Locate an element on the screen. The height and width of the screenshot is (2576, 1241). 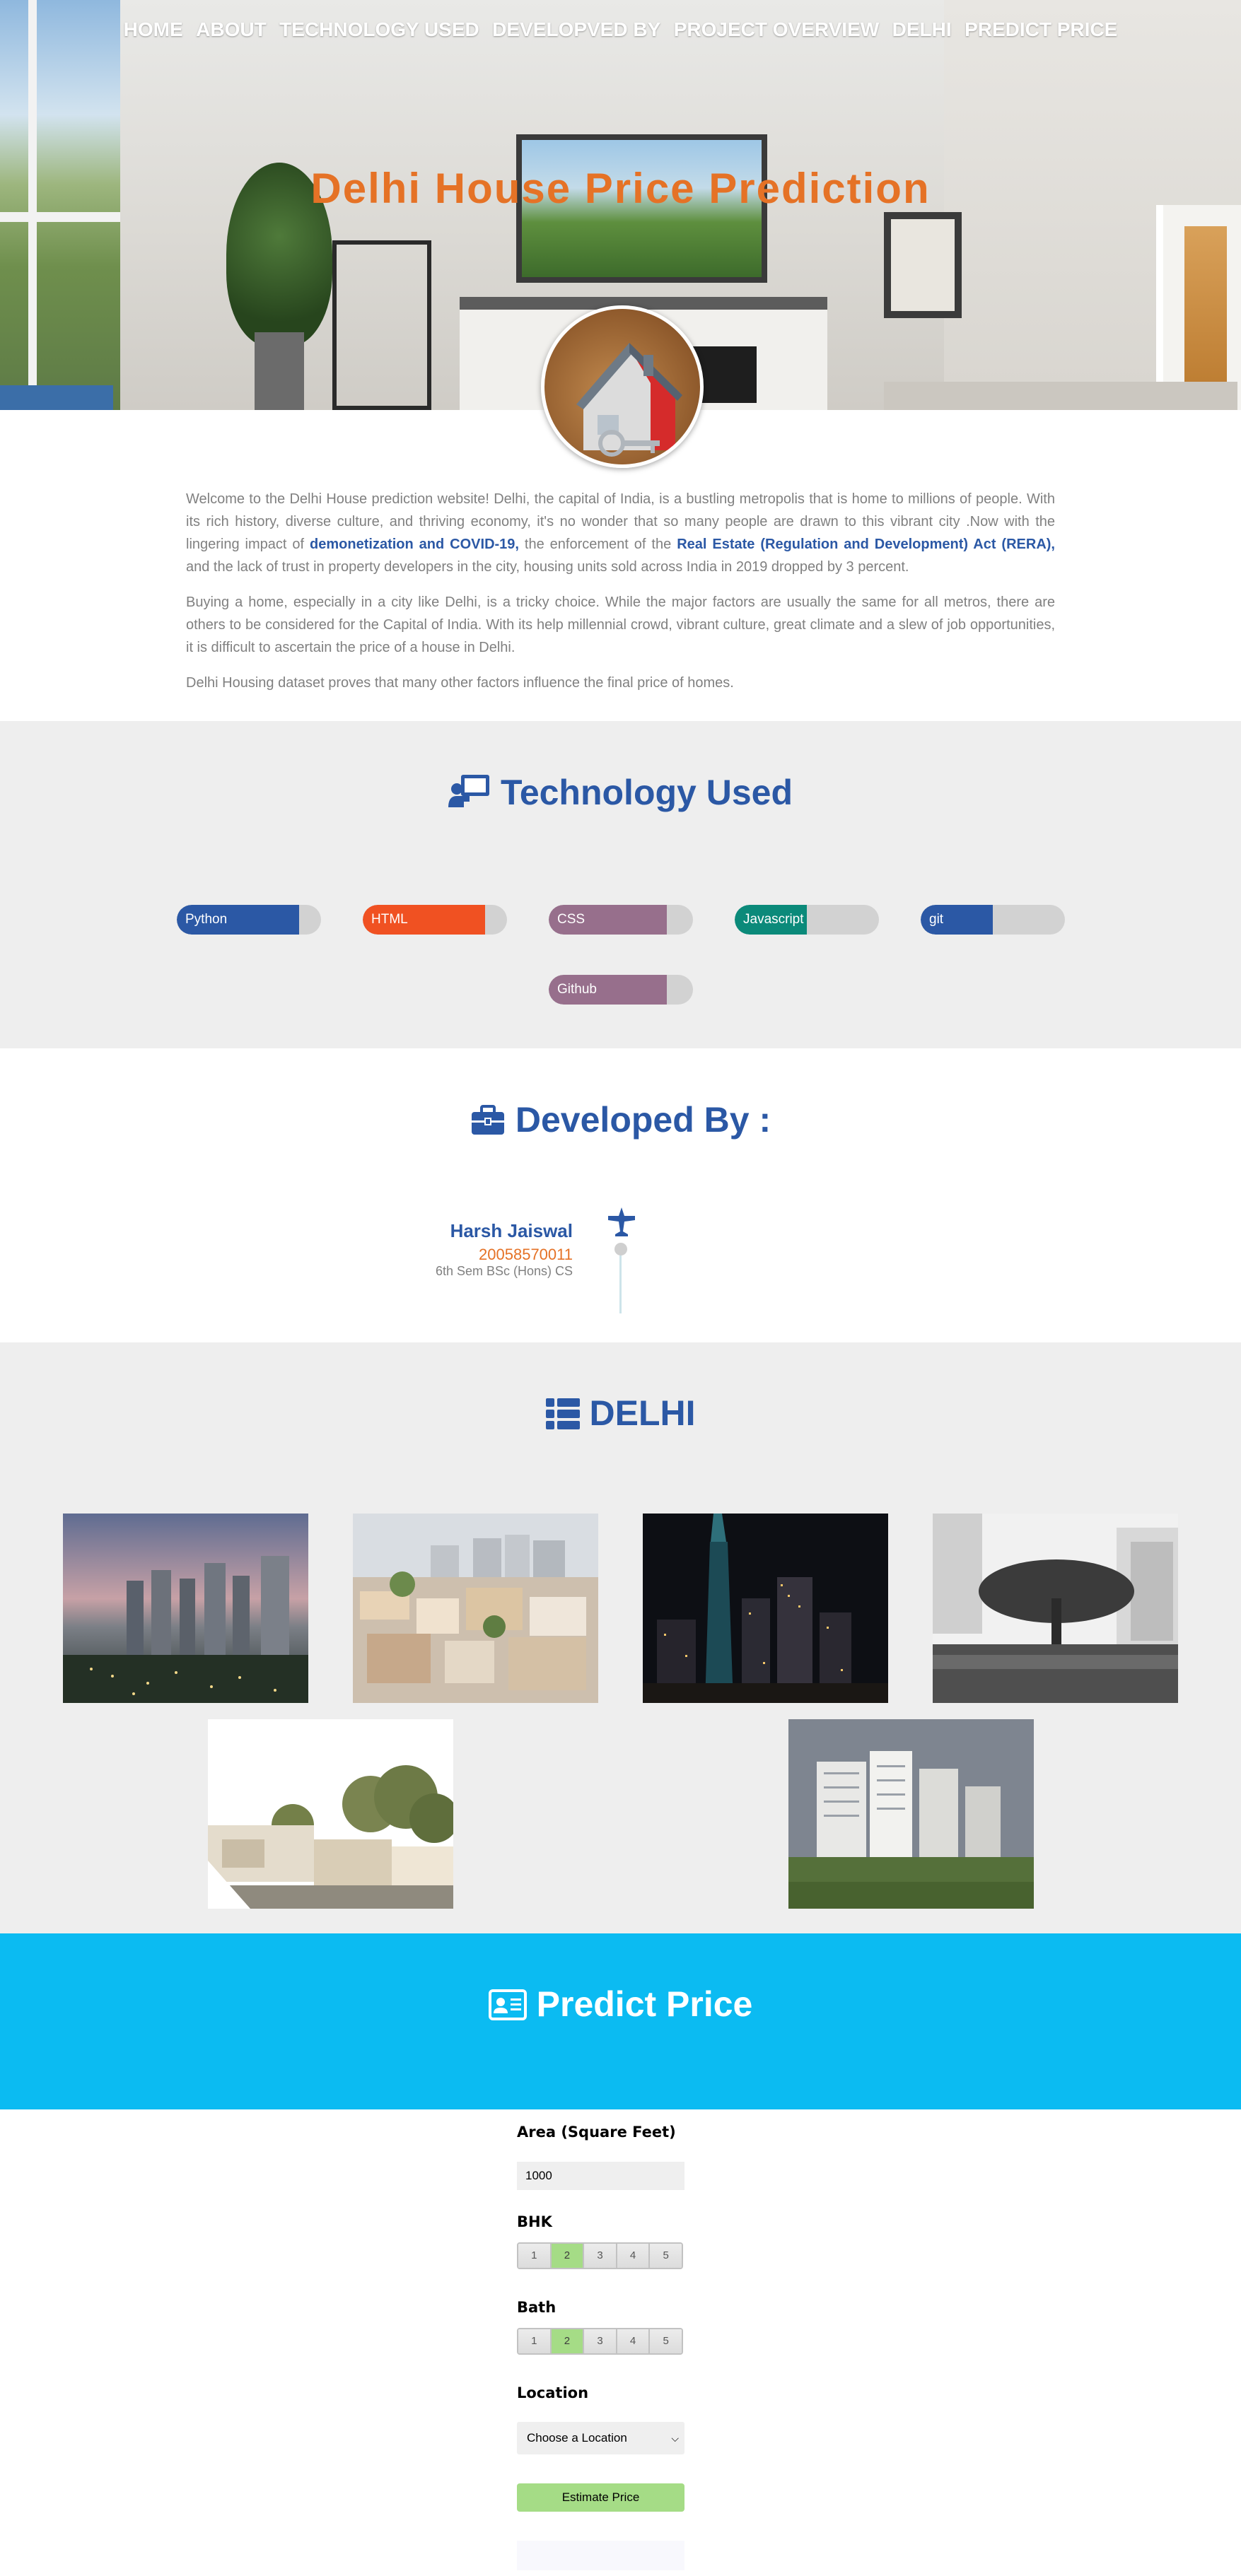
bhk-option: 3 is located at coordinates (600, 2256).